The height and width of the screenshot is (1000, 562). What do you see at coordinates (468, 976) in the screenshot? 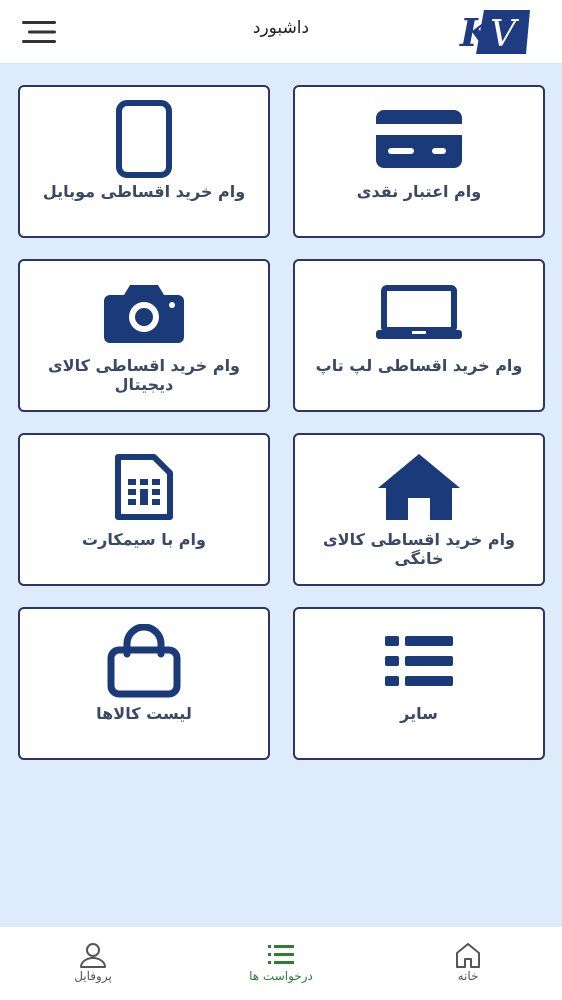
I see `nav-label: خانه` at bounding box center [468, 976].